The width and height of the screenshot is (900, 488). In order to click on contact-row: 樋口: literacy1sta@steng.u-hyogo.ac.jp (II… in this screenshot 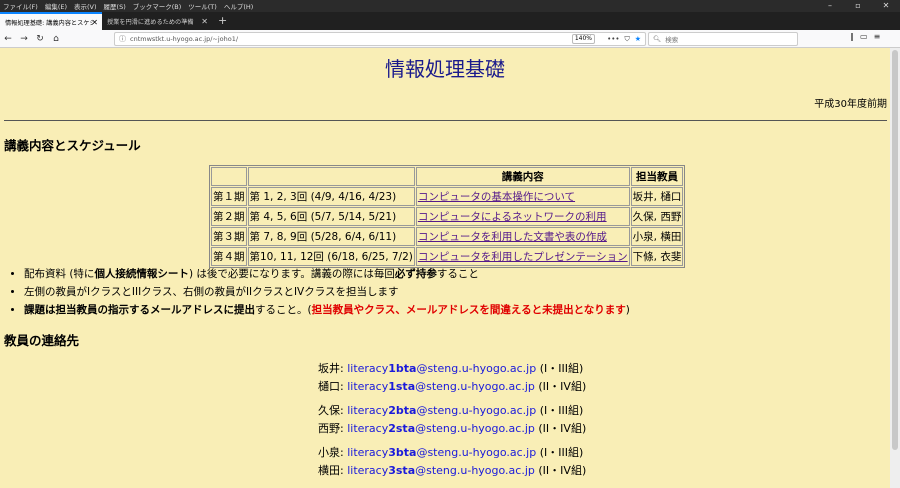, I will do `click(452, 387)`.